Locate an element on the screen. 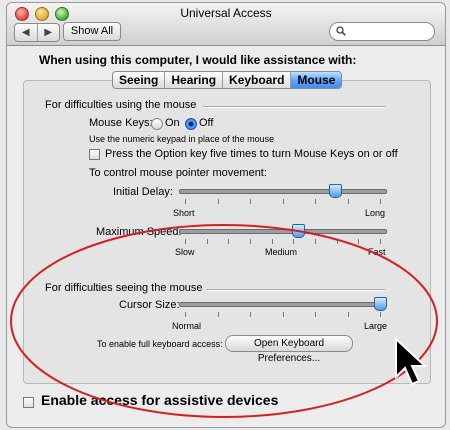 The width and height of the screenshot is (450, 430). window-title: Universal Access is located at coordinates (226, 13).